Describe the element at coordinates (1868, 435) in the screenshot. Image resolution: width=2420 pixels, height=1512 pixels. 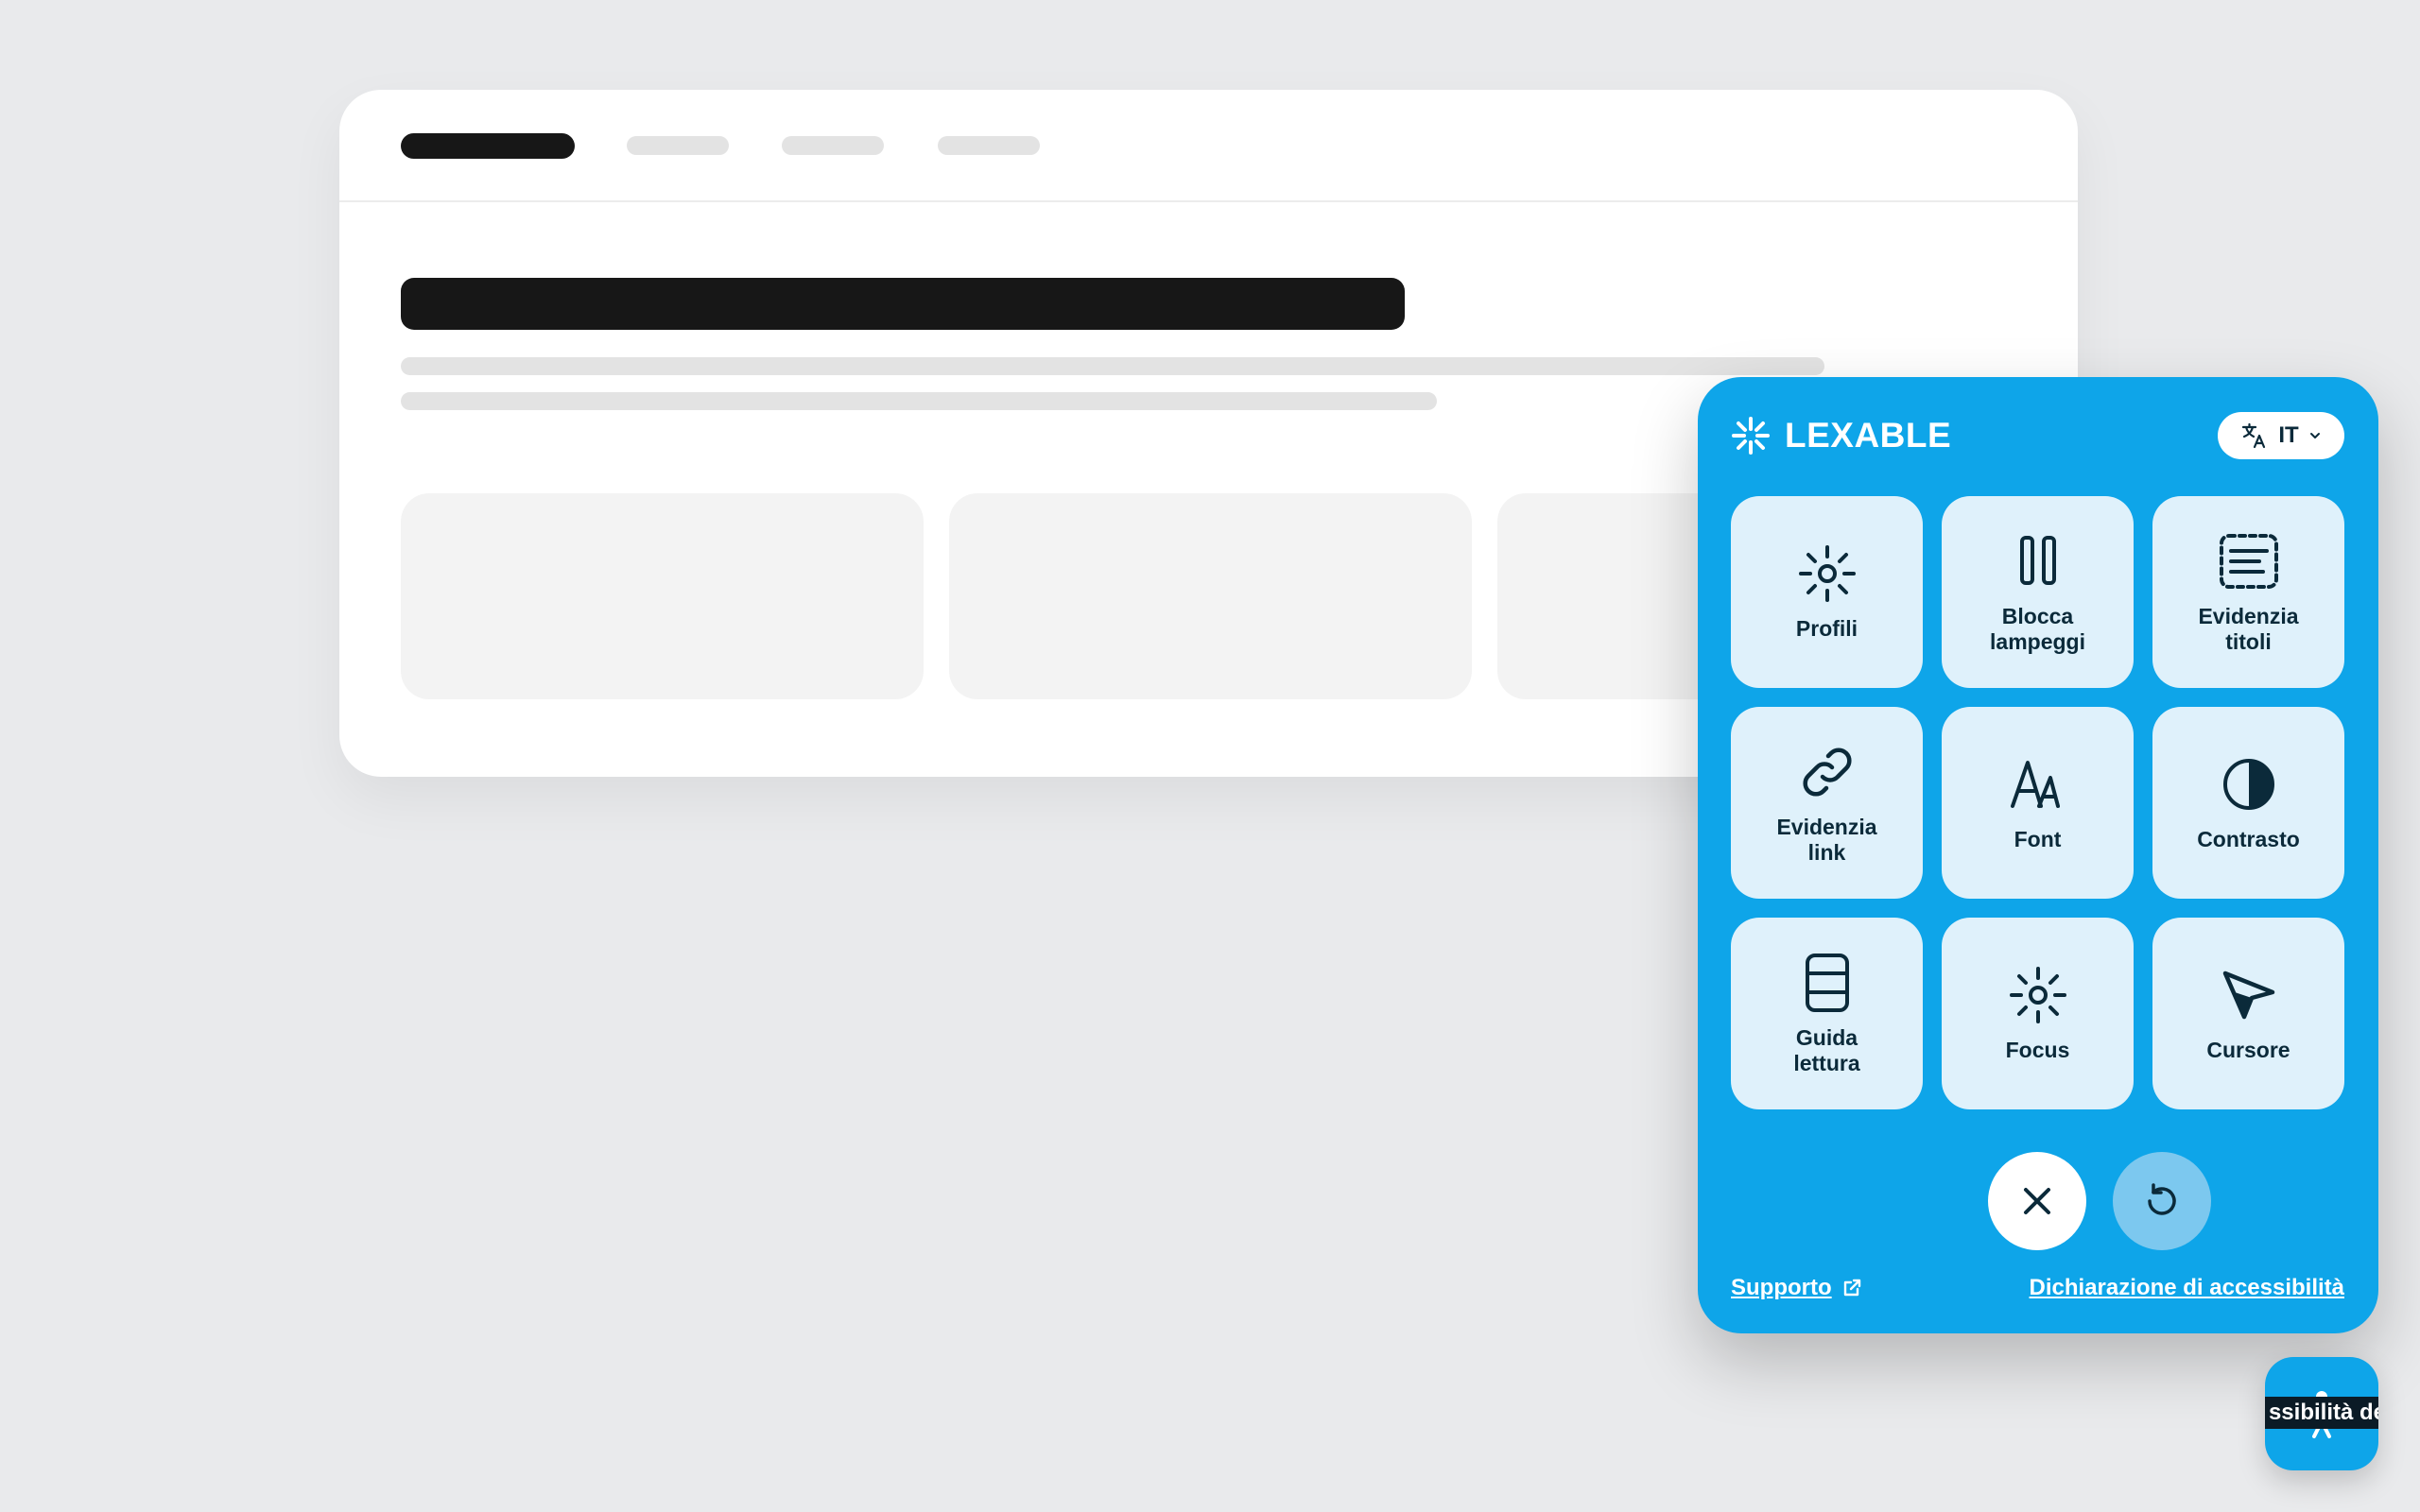
I see `brand-name: LEXABLE` at that location.